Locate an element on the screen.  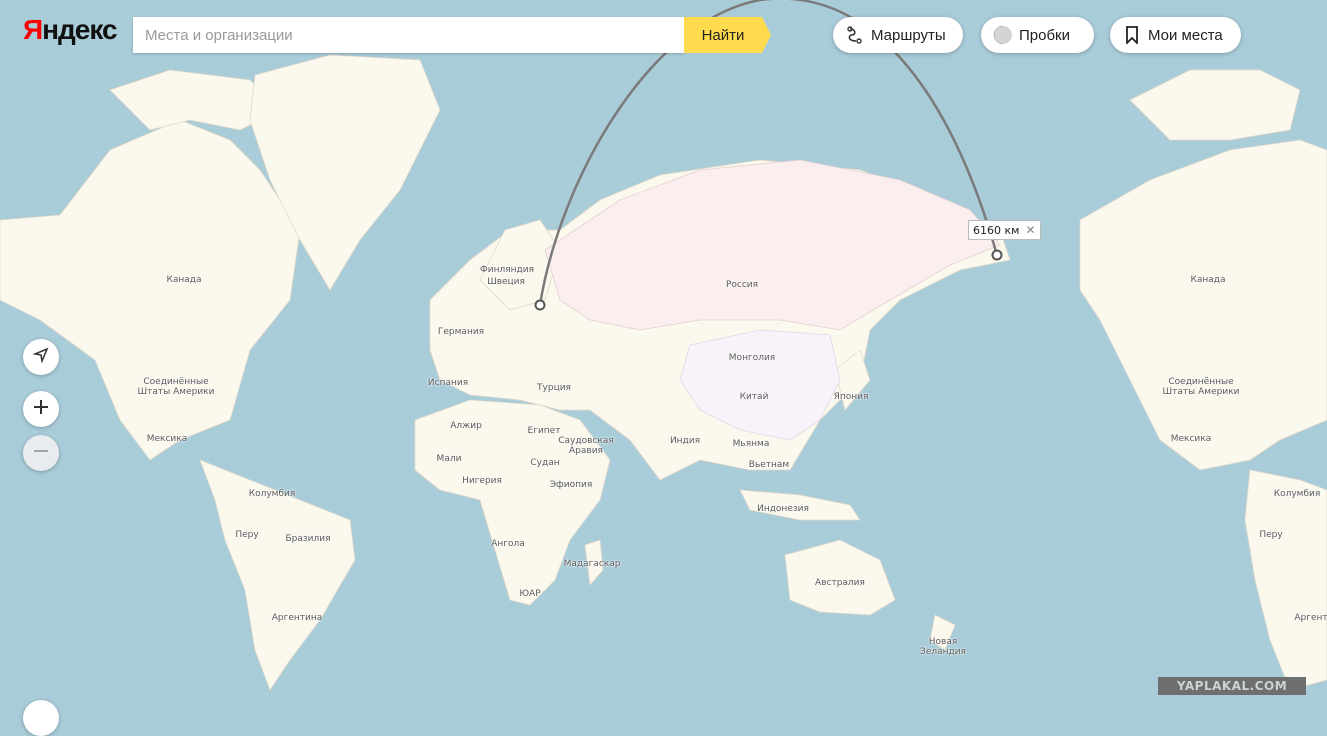
label-colombia-right: Колумбия is located at coordinates (1297, 494).